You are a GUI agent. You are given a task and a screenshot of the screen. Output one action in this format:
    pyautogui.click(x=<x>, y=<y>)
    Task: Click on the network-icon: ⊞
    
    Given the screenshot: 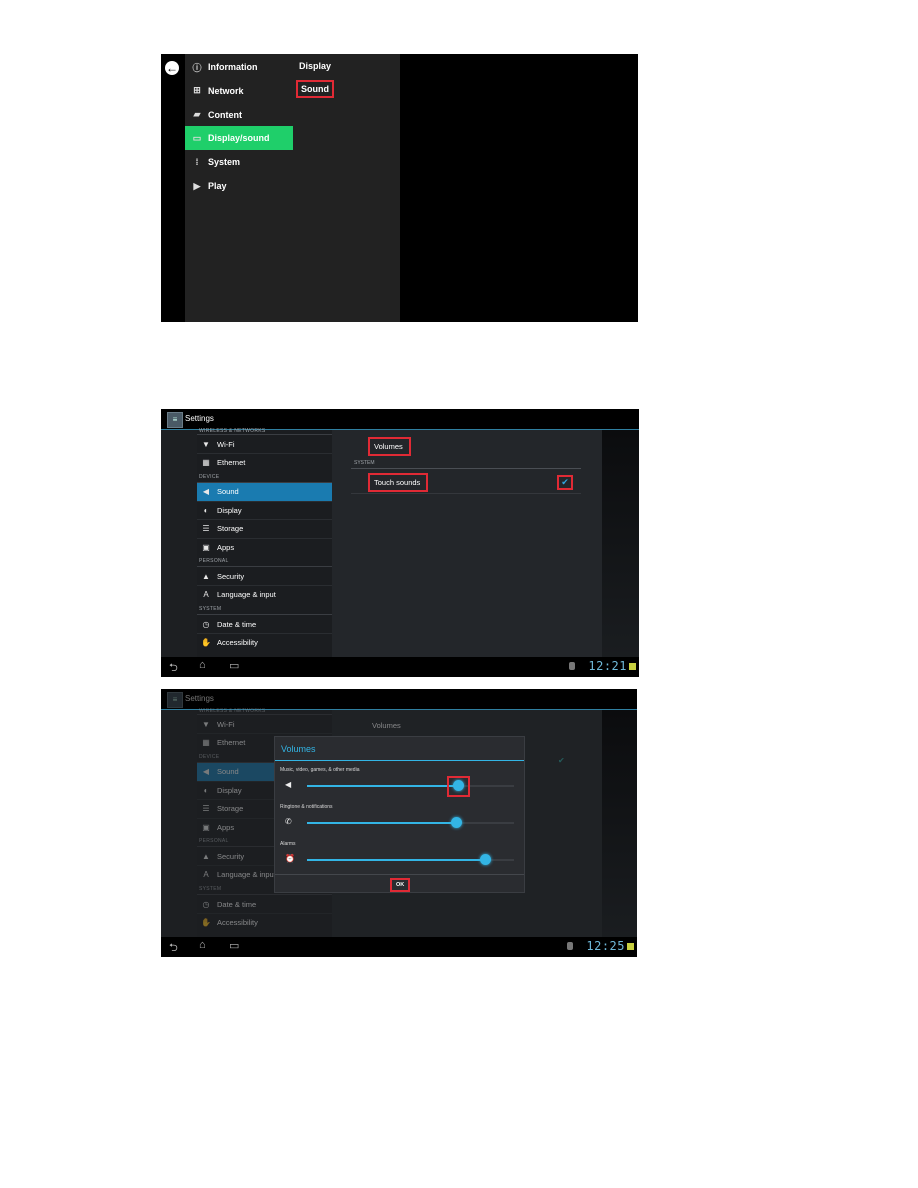 What is the action you would take?
    pyautogui.click(x=197, y=90)
    